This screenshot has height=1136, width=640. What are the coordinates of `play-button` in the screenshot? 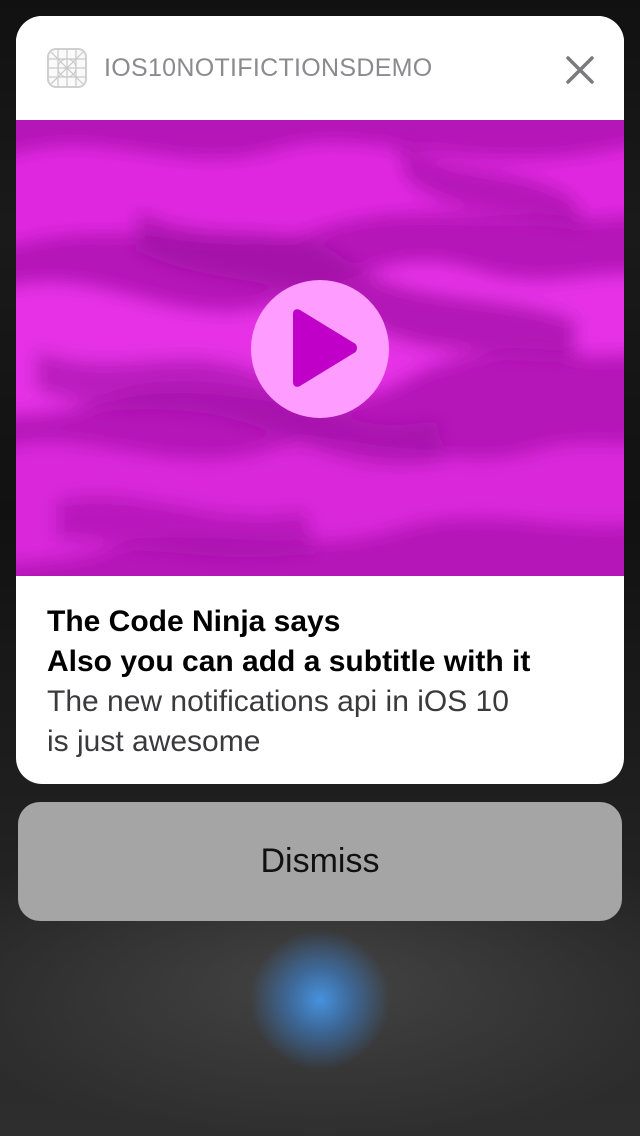 It's located at (320, 349).